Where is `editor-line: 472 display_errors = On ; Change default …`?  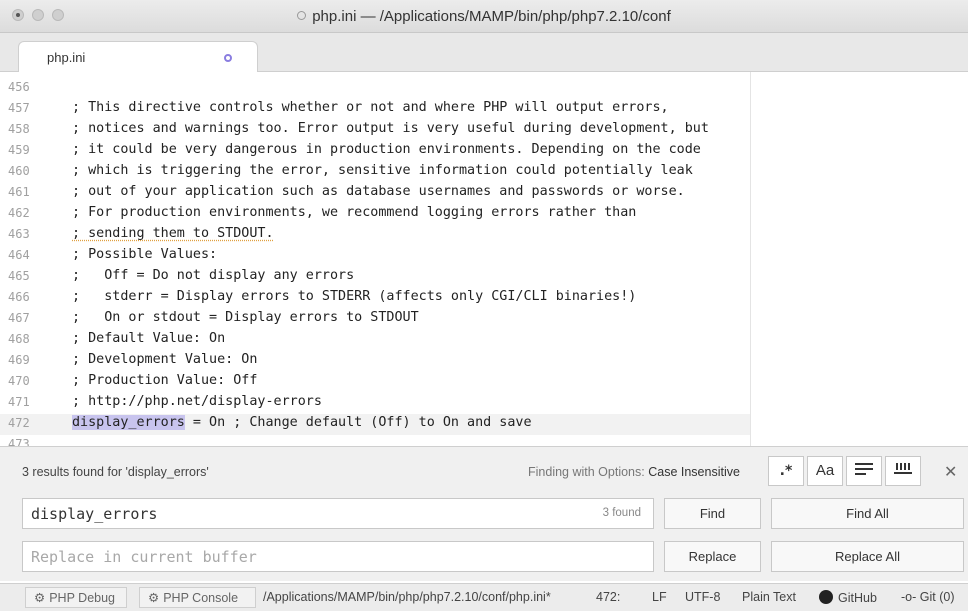
editor-line: 472 display_errors = On ; Change default … is located at coordinates (375, 424).